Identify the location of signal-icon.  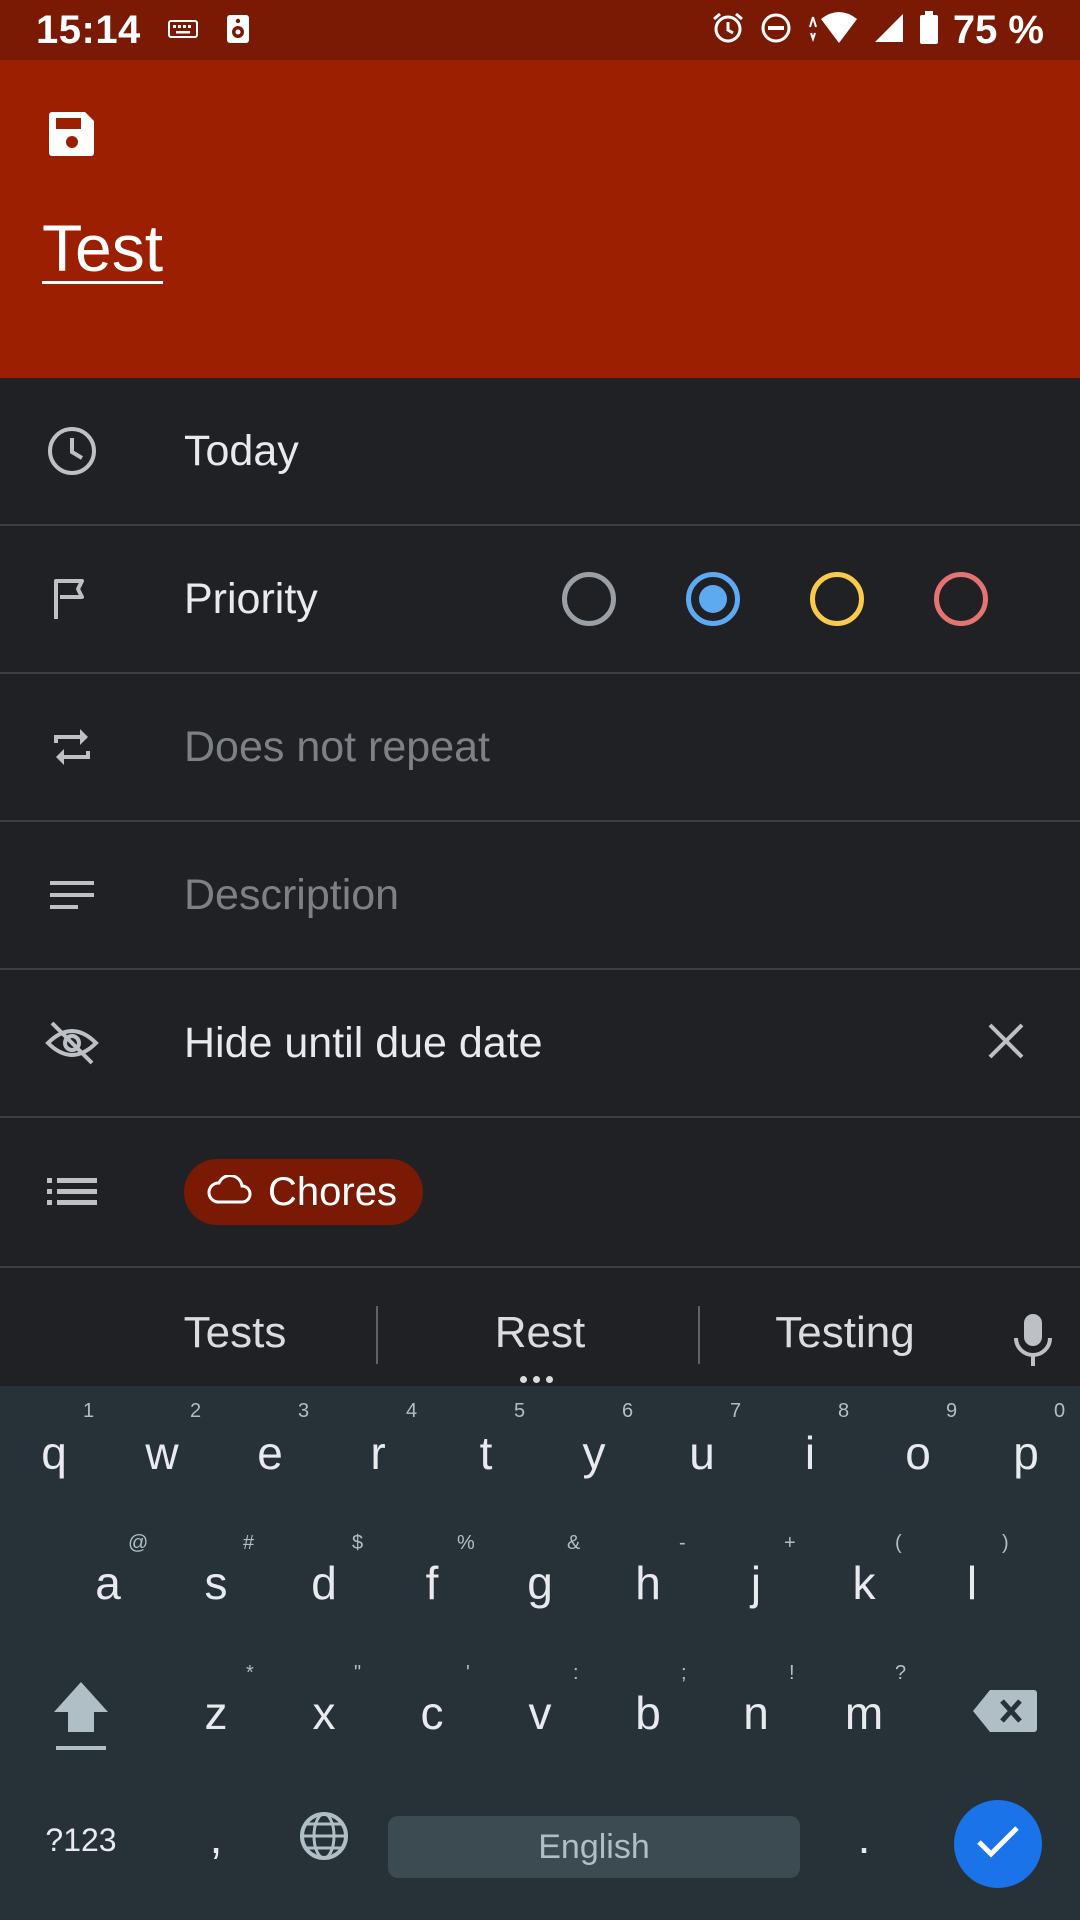
(889, 30).